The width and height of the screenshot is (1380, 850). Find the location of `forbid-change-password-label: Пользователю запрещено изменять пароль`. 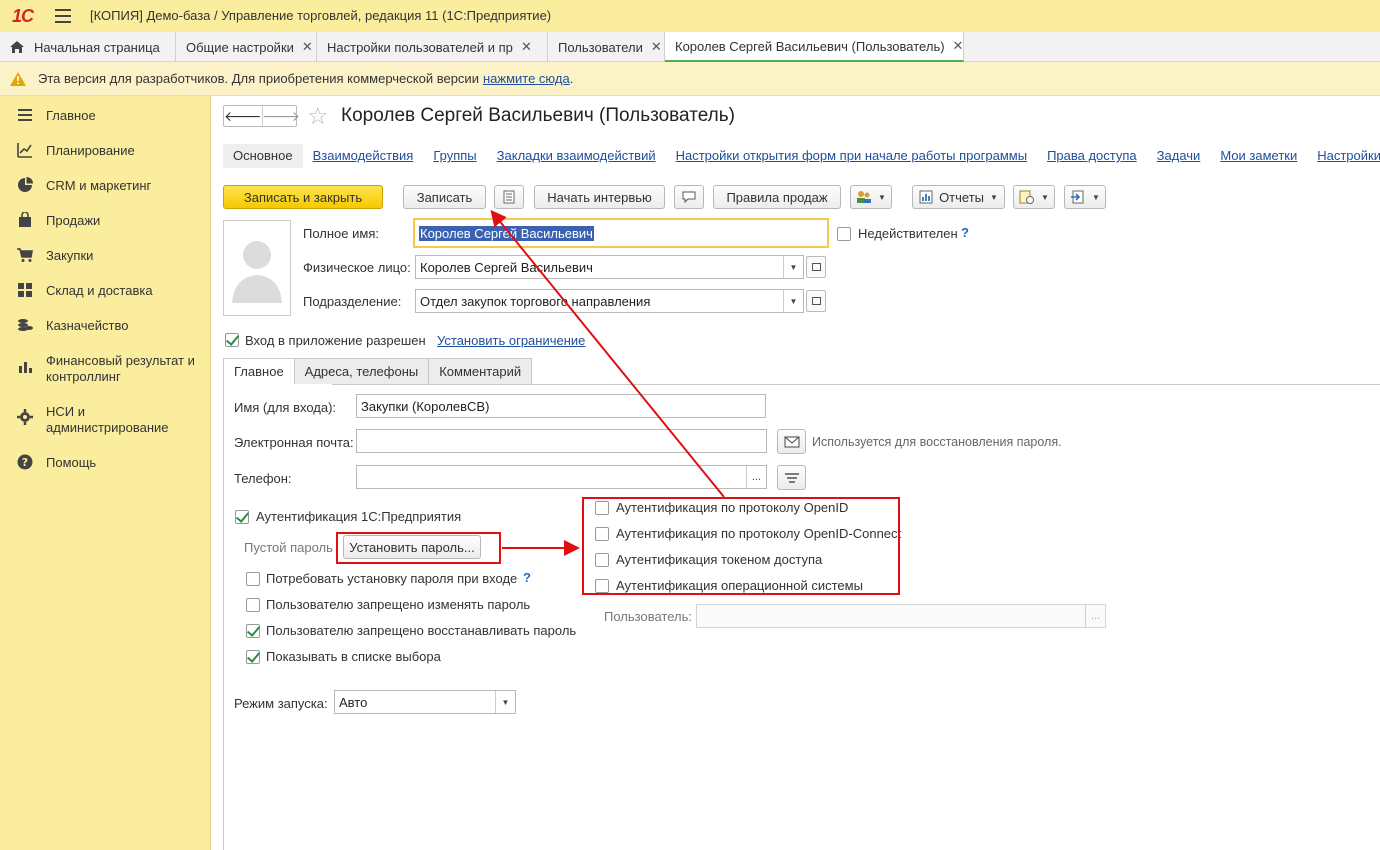

forbid-change-password-label: Пользователю запрещено изменять пароль is located at coordinates (398, 604).